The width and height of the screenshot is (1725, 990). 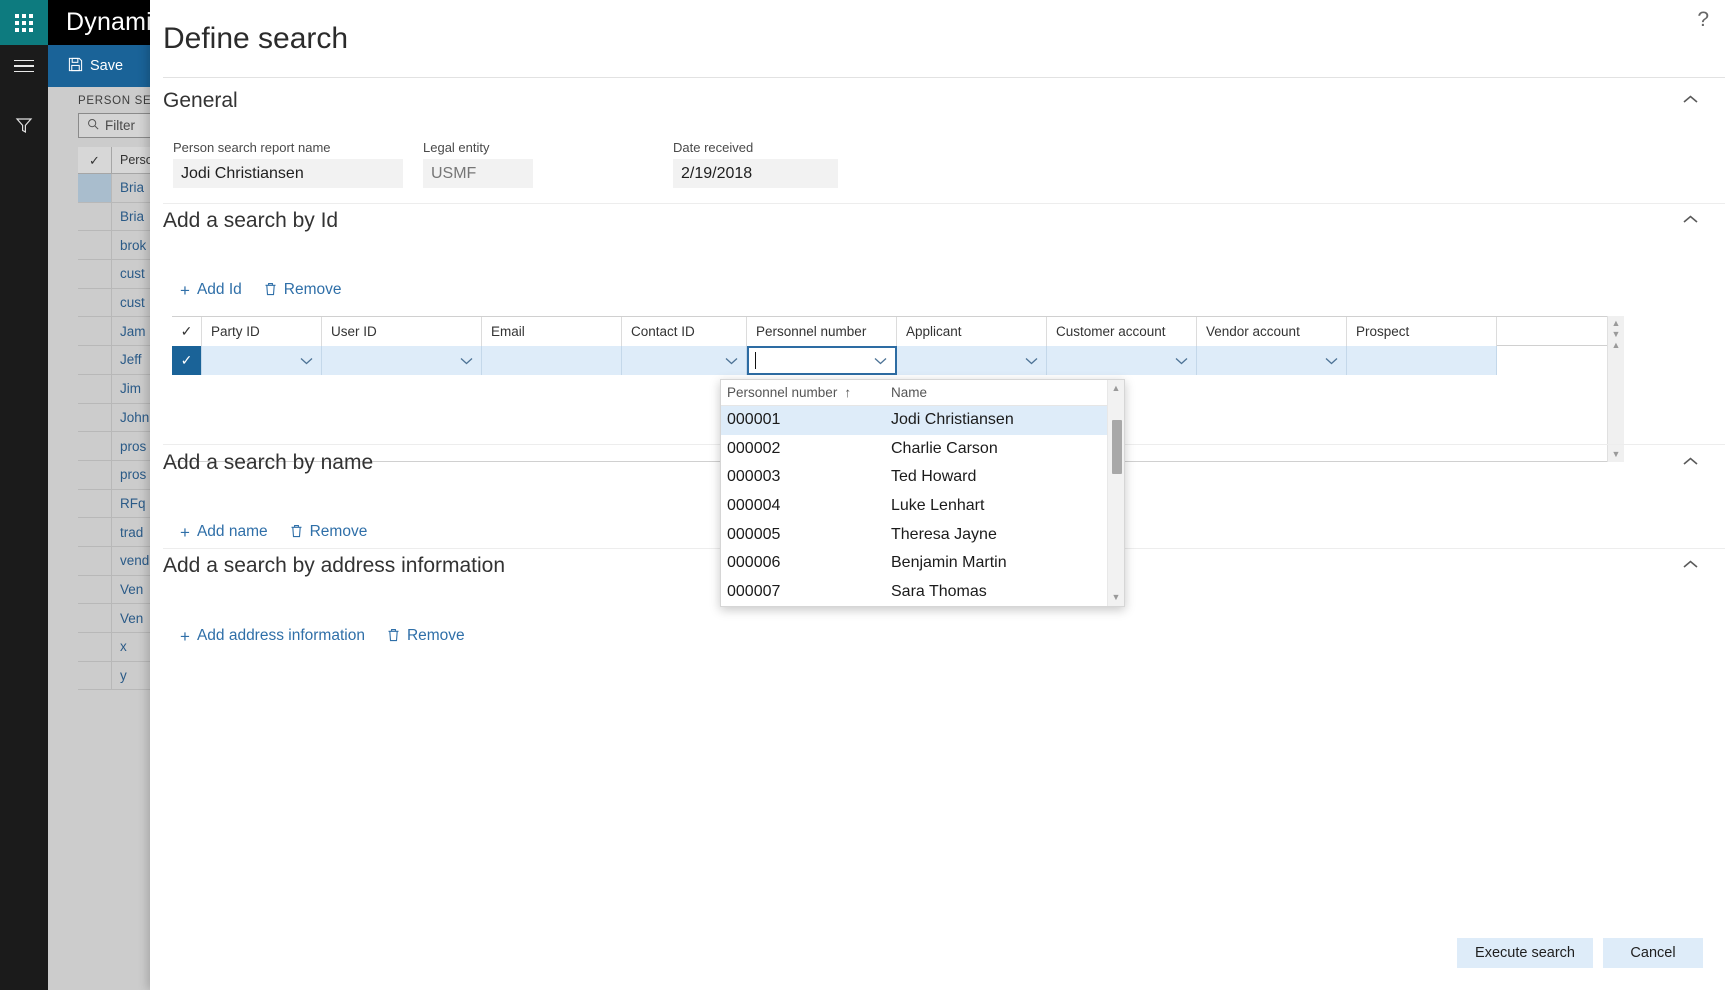 What do you see at coordinates (755, 360) in the screenshot?
I see `text-cursor` at bounding box center [755, 360].